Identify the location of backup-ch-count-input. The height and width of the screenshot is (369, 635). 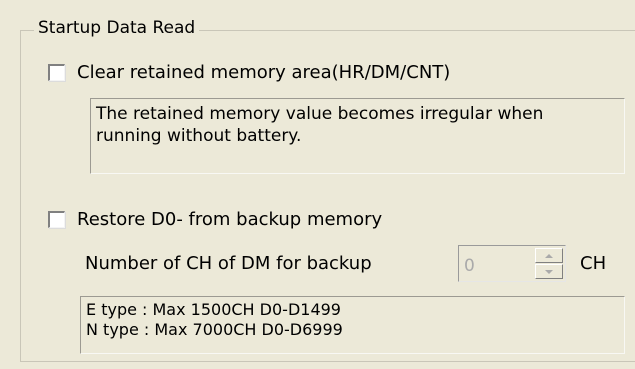
(498, 266).